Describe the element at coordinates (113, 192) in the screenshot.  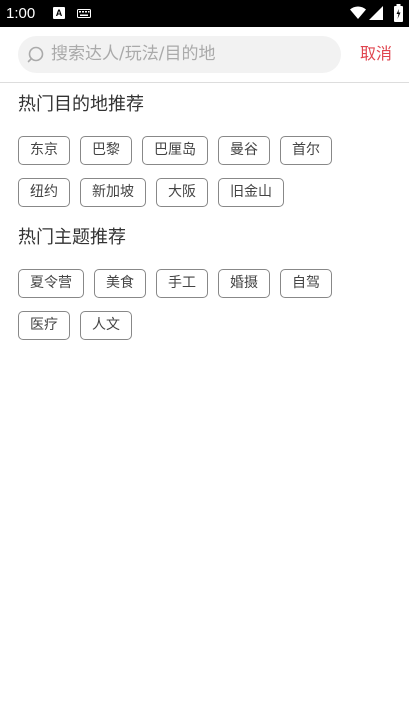
I see `destination-tag: 新加坡` at that location.